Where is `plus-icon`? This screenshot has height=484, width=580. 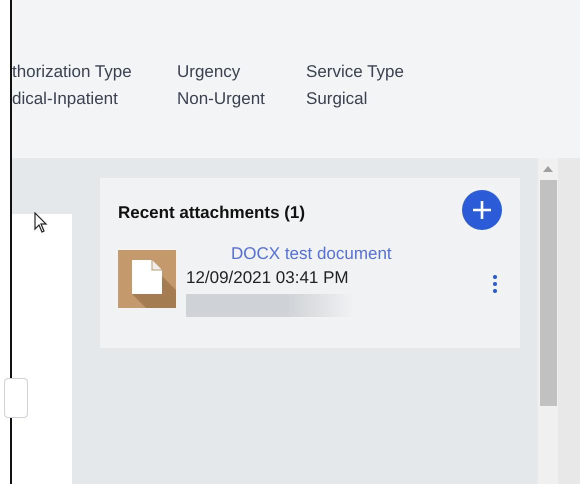 plus-icon is located at coordinates (482, 210).